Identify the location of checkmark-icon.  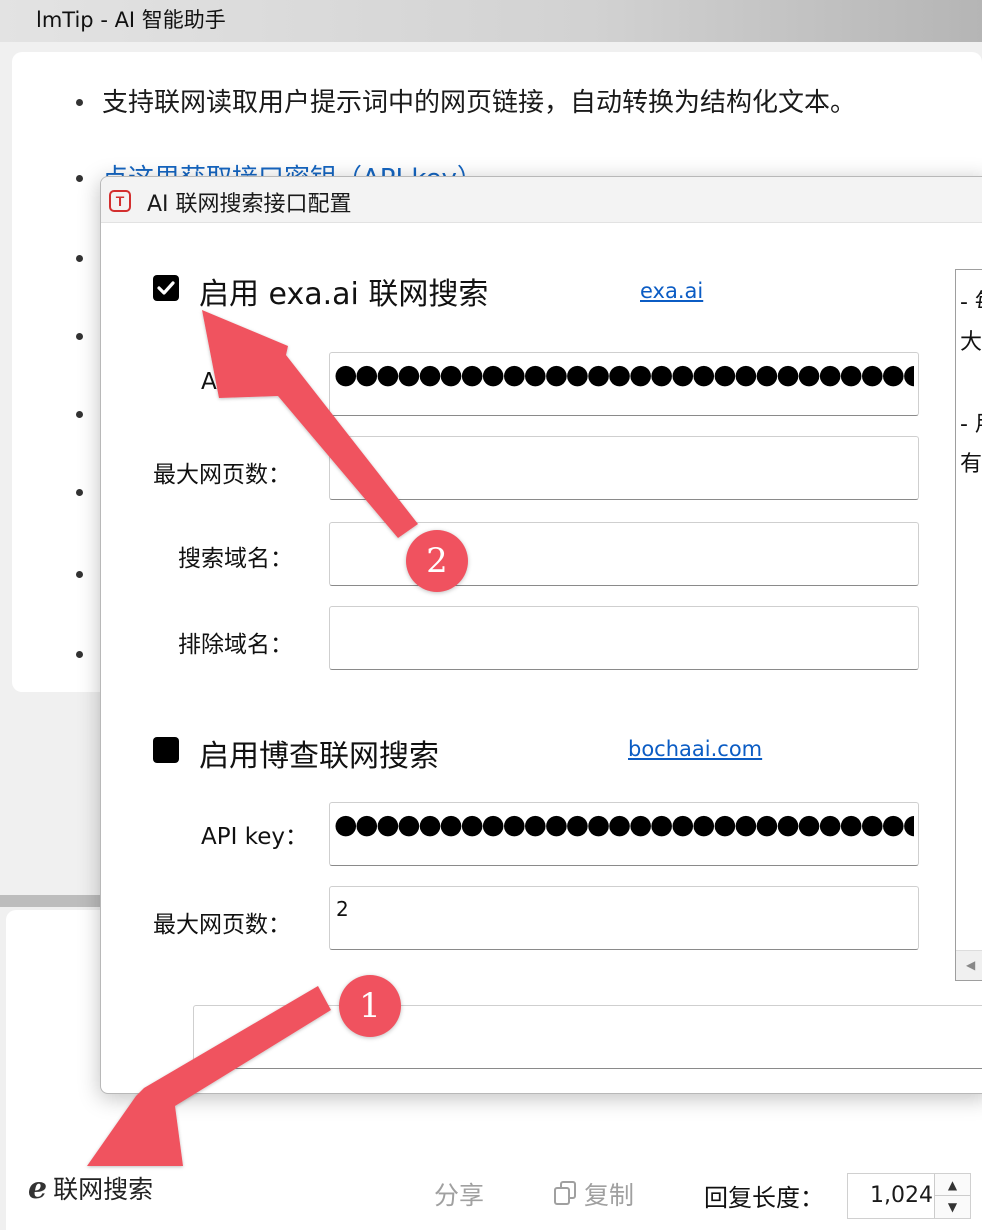
(166, 288).